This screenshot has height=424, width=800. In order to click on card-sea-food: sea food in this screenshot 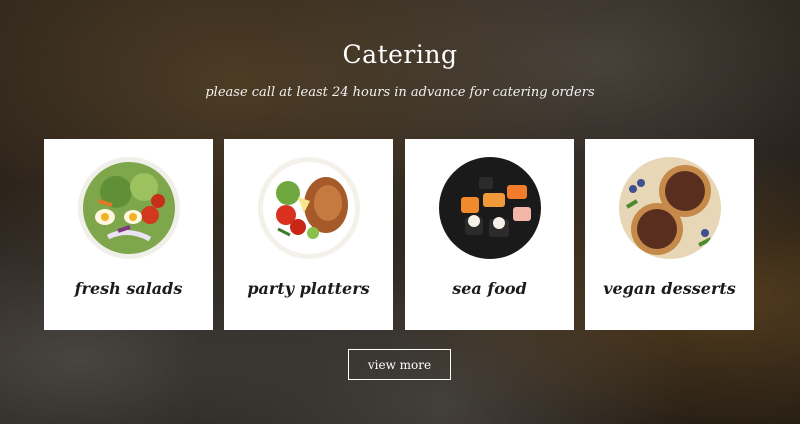, I will do `click(489, 234)`.